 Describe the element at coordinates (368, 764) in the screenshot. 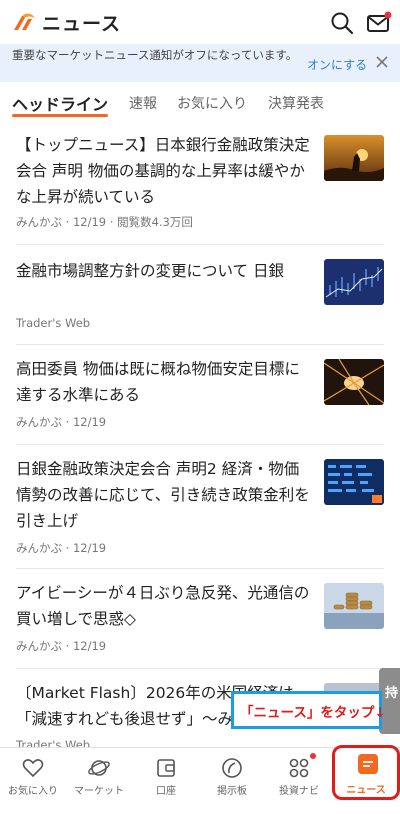

I see `news-icon` at that location.